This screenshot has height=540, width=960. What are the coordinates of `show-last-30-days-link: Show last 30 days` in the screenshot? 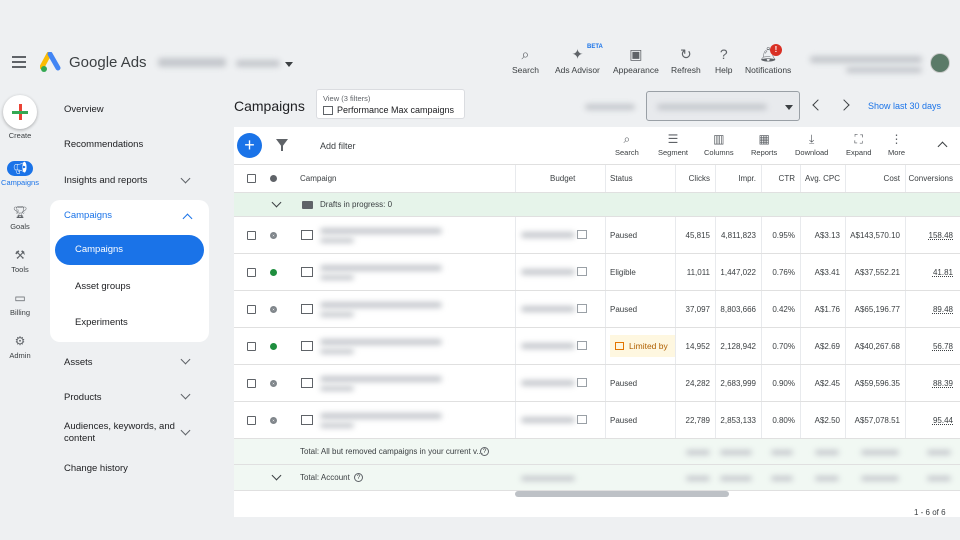 It's located at (904, 106).